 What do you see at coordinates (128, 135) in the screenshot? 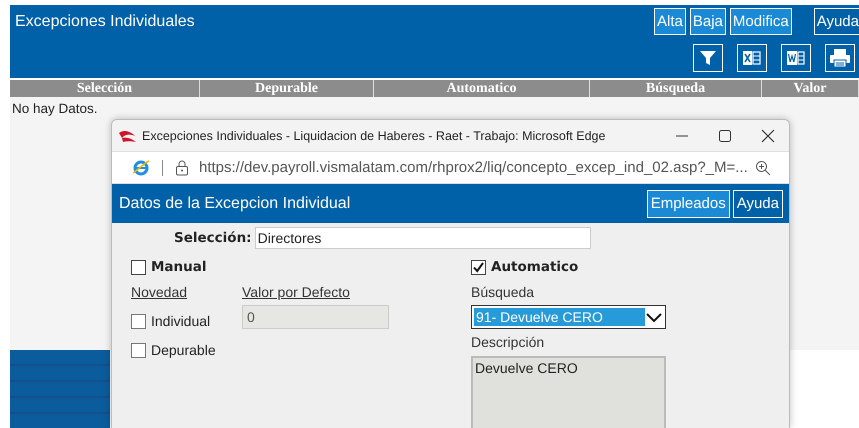
I see `app-logo-icon` at bounding box center [128, 135].